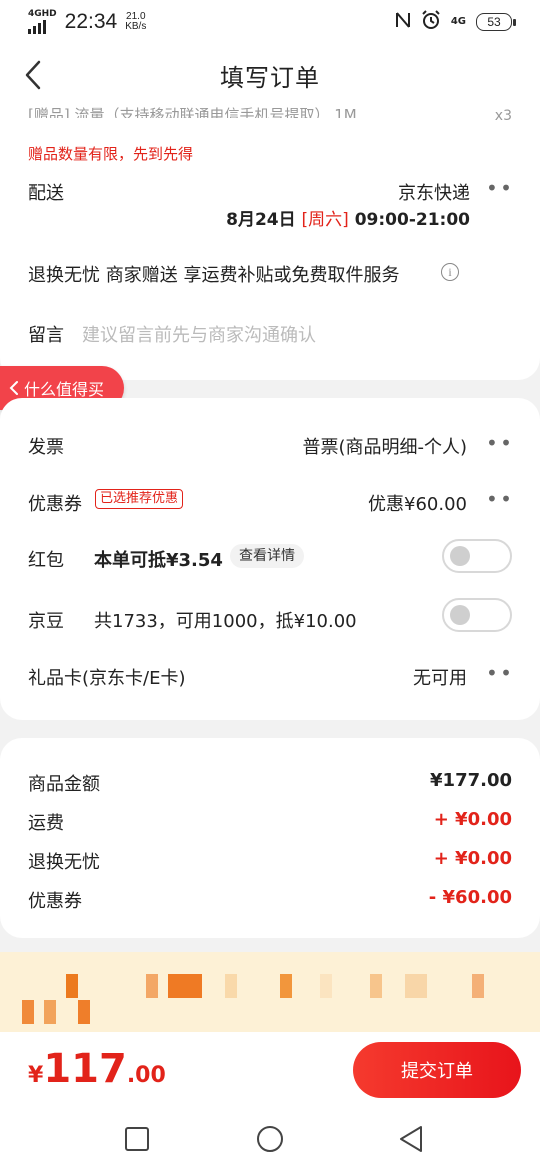 The width and height of the screenshot is (540, 1170). Describe the element at coordinates (107, 678) in the screenshot. I see `gift-card-label: 礼品卡(京东卡/E卡)` at that location.